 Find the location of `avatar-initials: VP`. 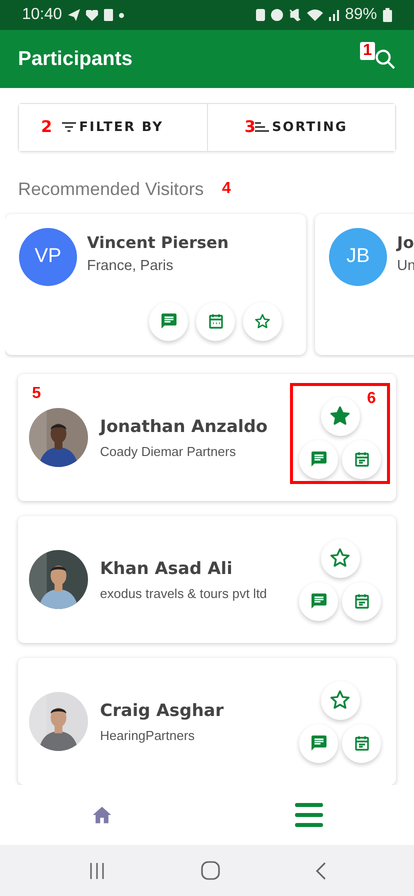

avatar-initials: VP is located at coordinates (48, 257).